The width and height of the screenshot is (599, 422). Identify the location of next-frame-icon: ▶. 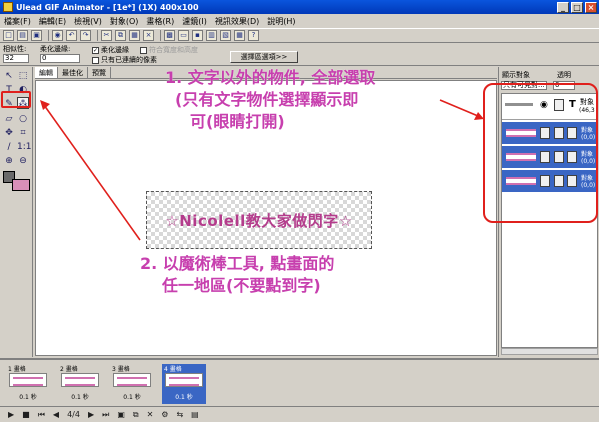
(91, 414).